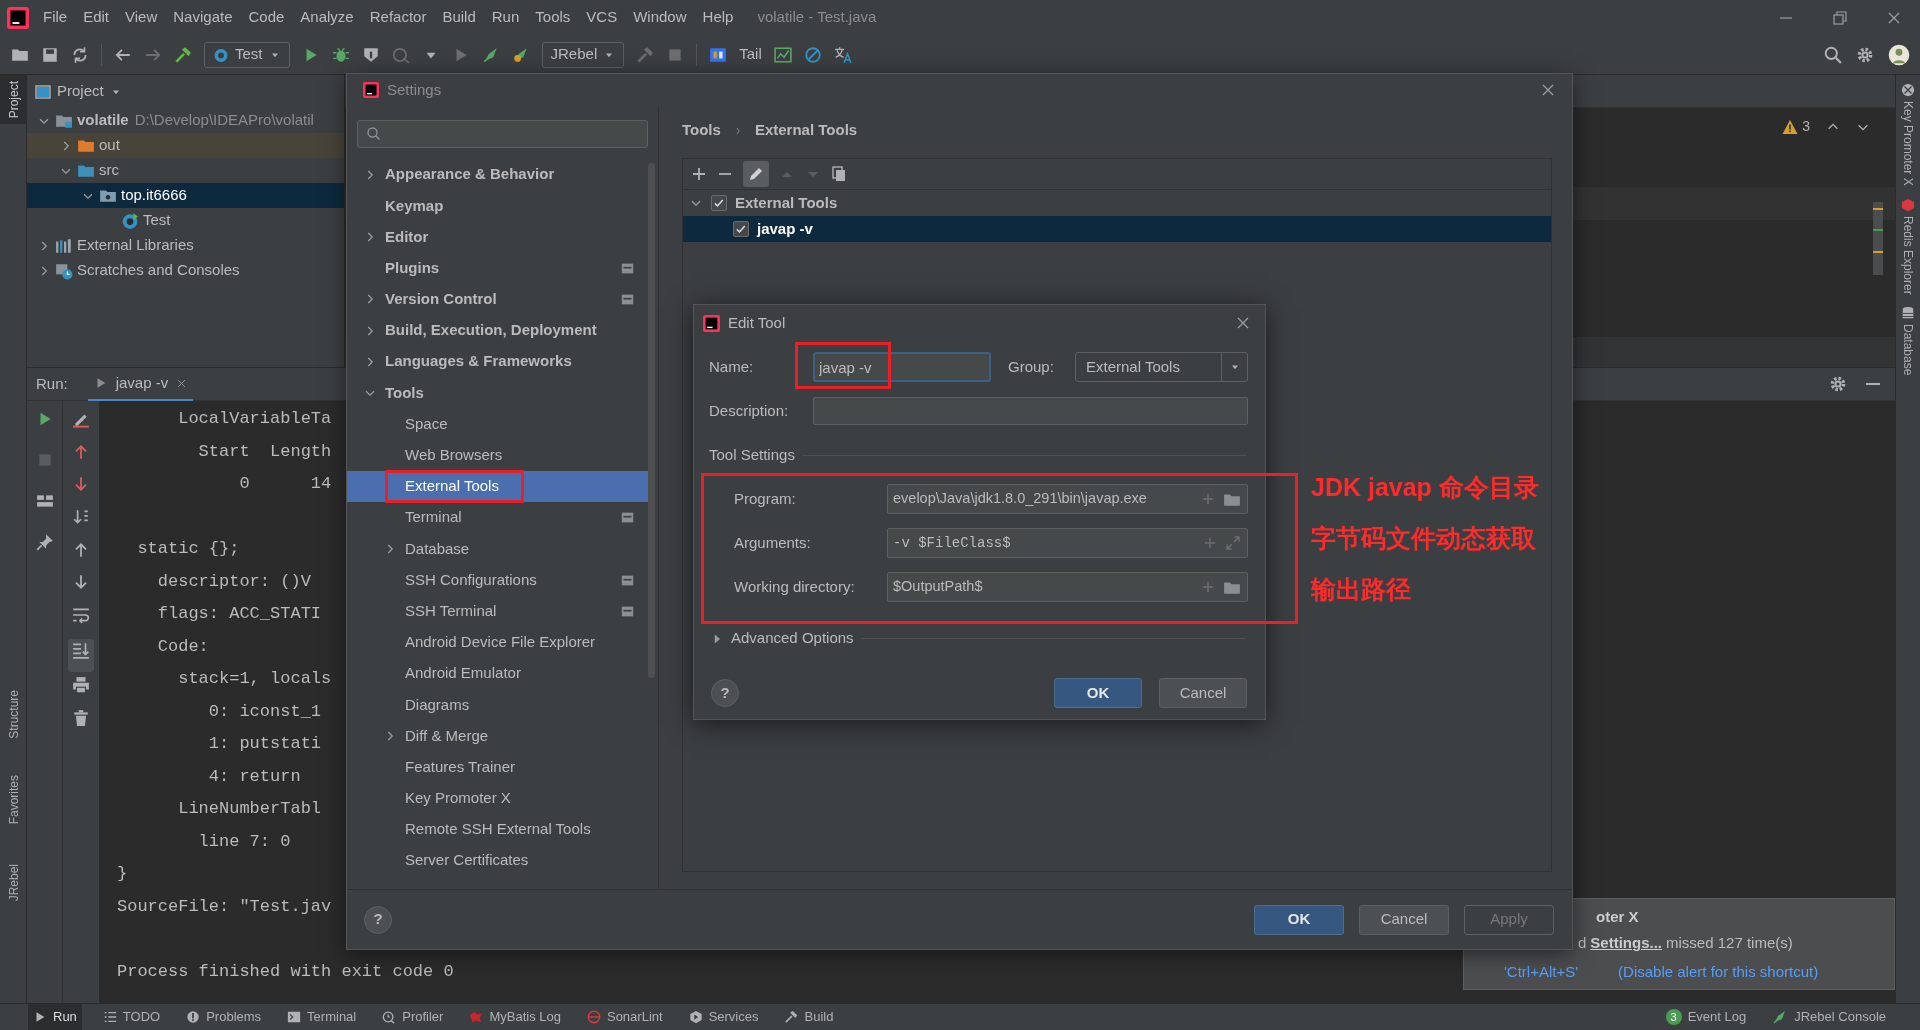  What do you see at coordinates (602, 17) in the screenshot?
I see `menu-item: VCS` at bounding box center [602, 17].